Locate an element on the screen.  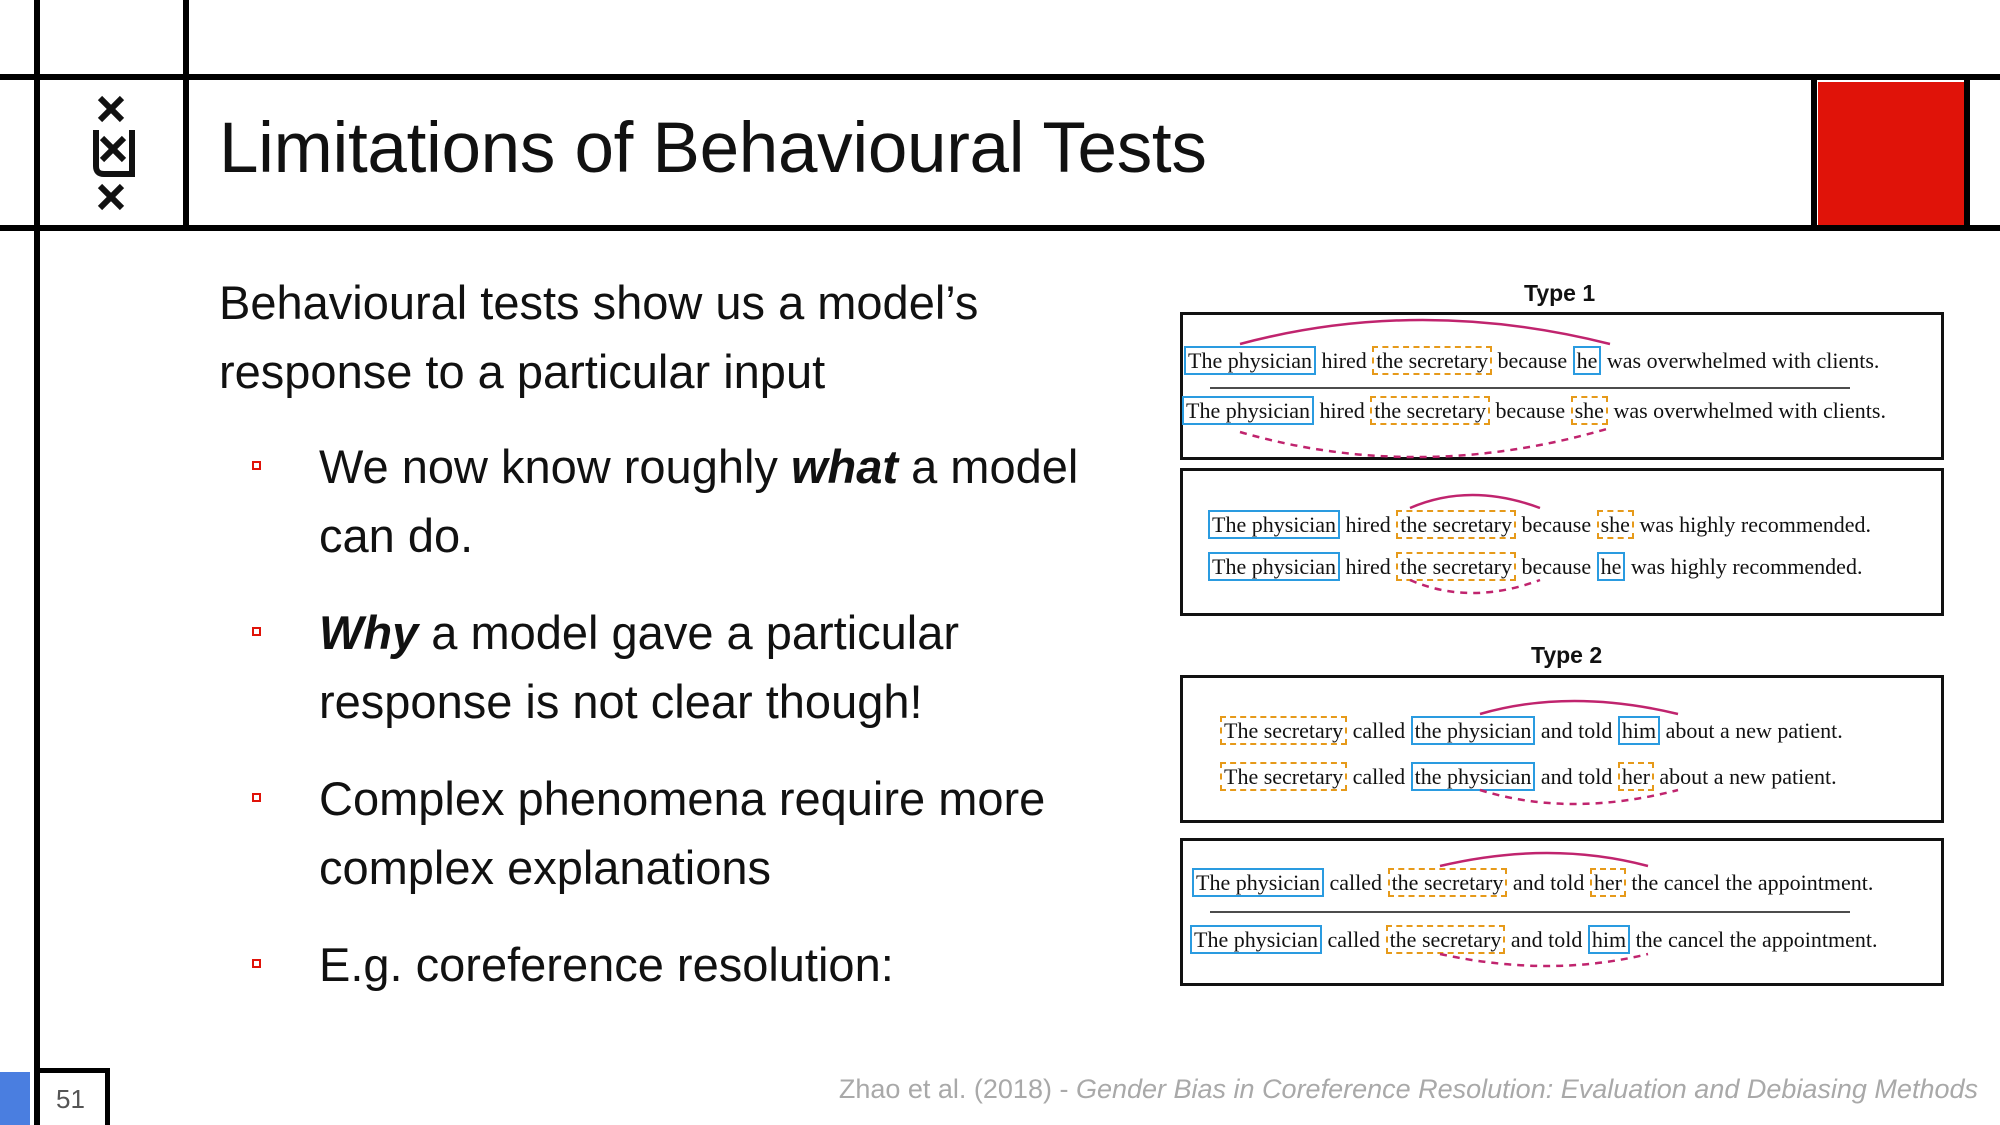
red-accent-block is located at coordinates (1891, 153).